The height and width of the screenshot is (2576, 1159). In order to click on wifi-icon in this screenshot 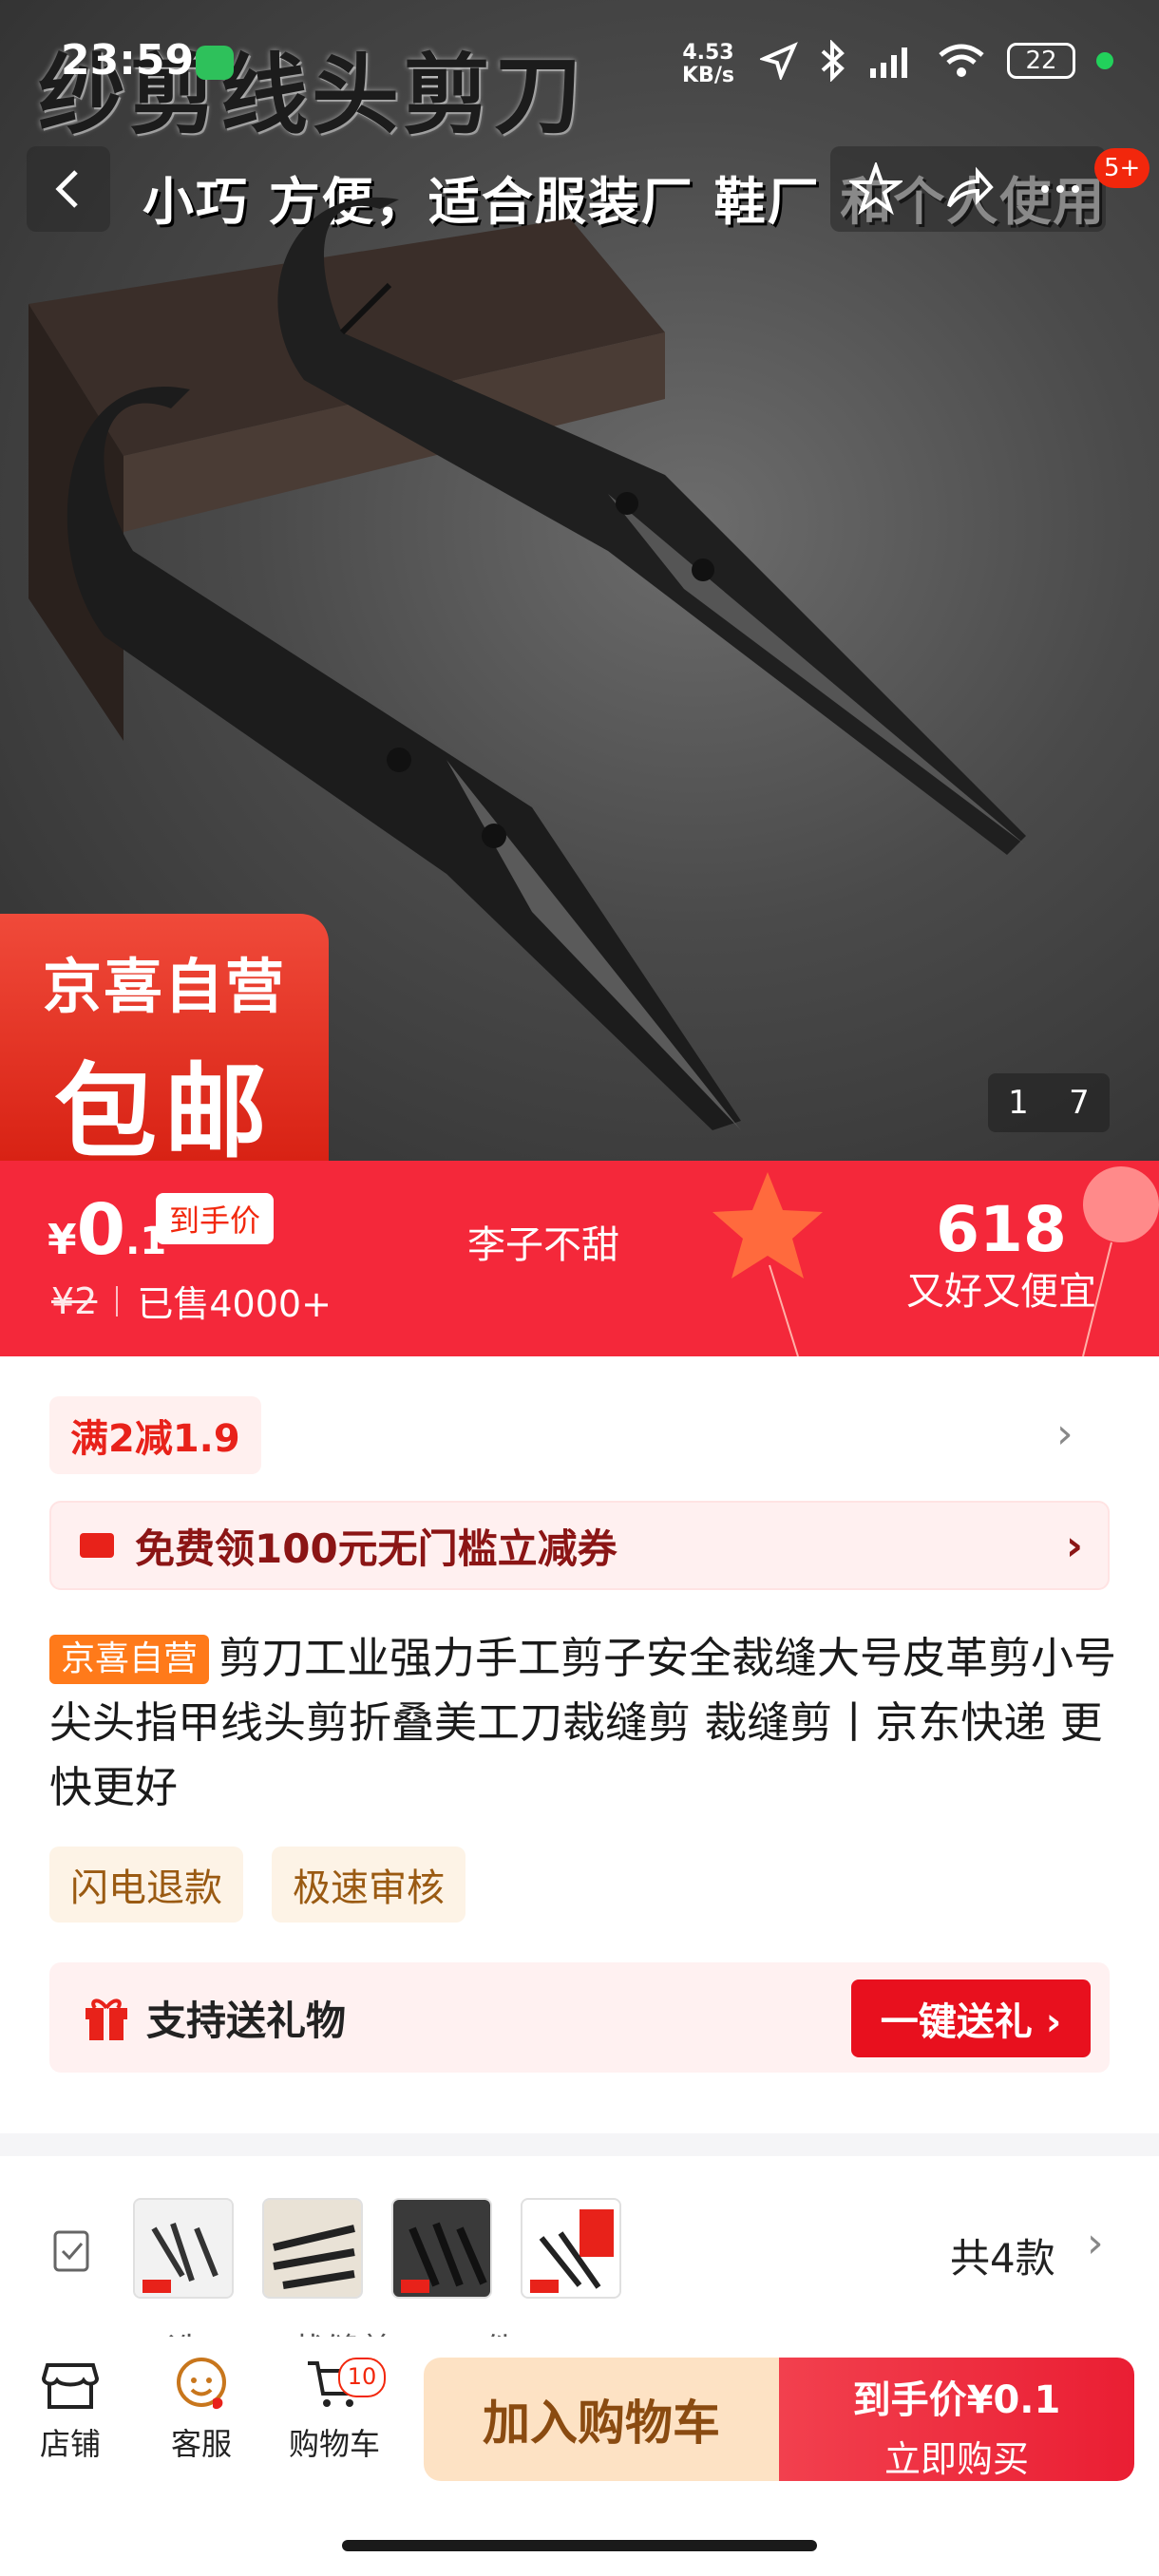, I will do `click(961, 60)`.